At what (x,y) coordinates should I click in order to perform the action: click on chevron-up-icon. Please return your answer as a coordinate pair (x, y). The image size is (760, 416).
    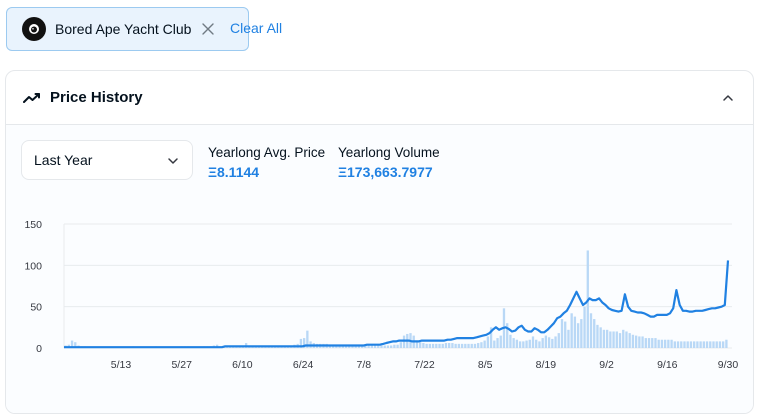
    Looking at the image, I should click on (728, 98).